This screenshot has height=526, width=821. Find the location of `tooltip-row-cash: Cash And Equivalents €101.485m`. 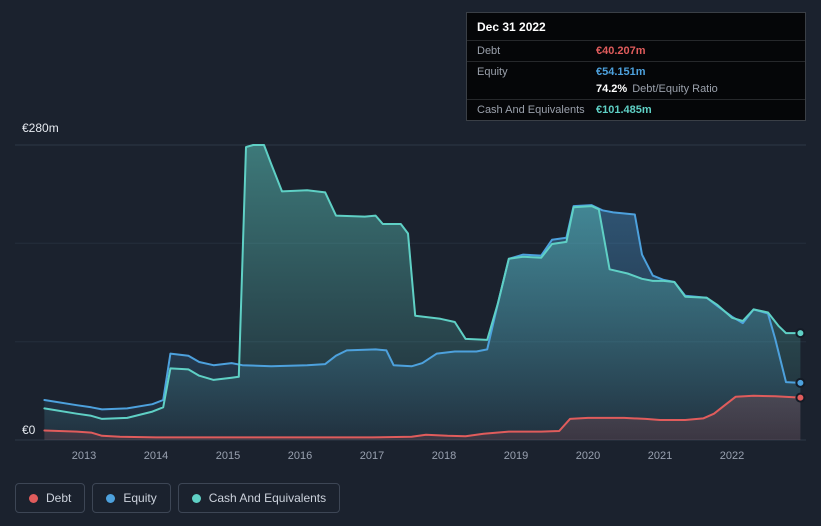

tooltip-row-cash: Cash And Equivalents €101.485m is located at coordinates (636, 109).